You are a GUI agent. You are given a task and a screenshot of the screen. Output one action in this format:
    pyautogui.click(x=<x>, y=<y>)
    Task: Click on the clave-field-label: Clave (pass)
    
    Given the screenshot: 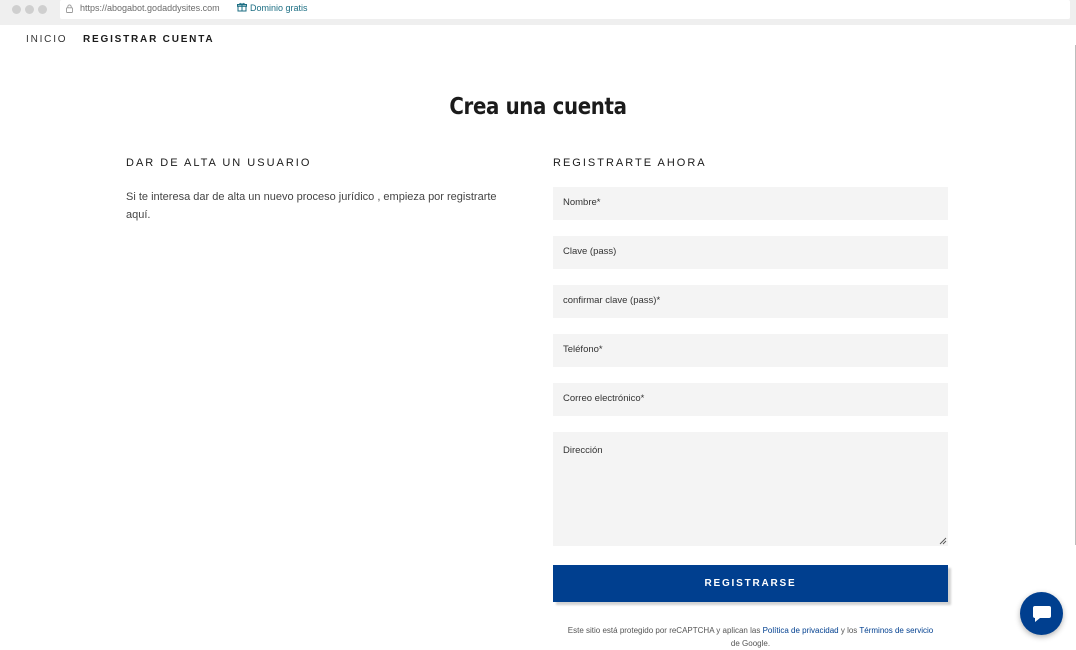 What is the action you would take?
    pyautogui.click(x=590, y=251)
    